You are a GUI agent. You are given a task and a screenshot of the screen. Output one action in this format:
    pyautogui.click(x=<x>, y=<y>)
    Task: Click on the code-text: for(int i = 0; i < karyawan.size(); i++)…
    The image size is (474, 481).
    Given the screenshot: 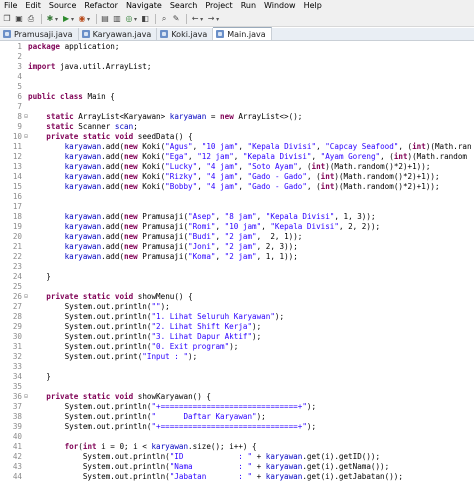 What is the action you would take?
    pyautogui.click(x=160, y=446)
    